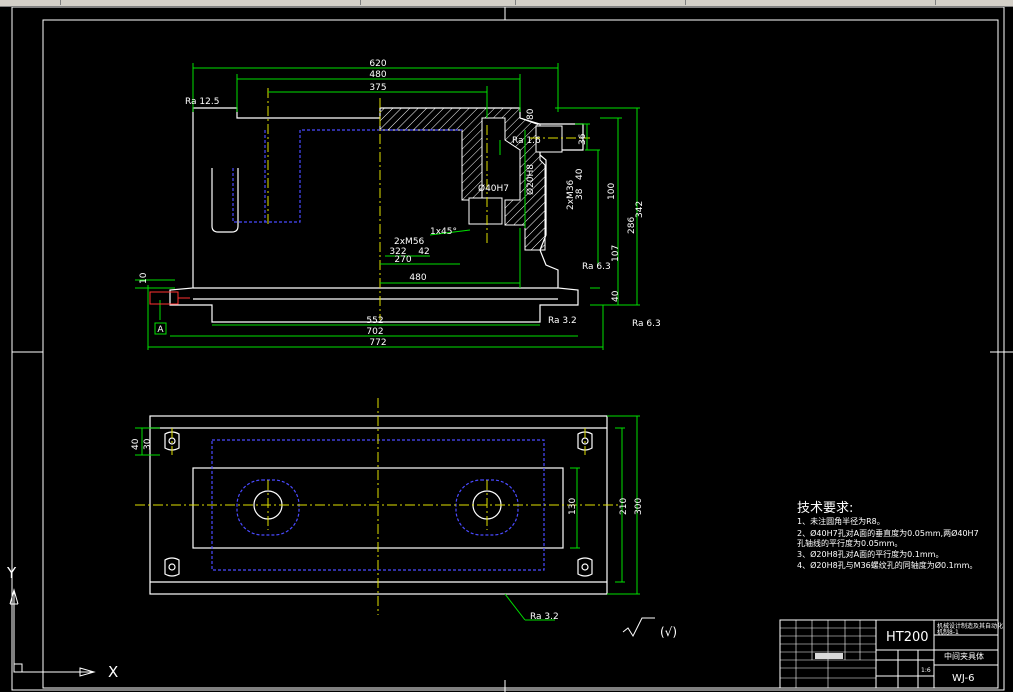 This screenshot has height=692, width=1013. What do you see at coordinates (573, 506) in the screenshot?
I see `dim-top-130: 130` at bounding box center [573, 506].